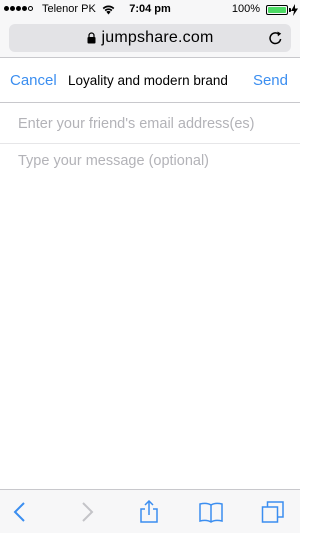  Describe the element at coordinates (294, 10) in the screenshot. I see `charging-icon` at that location.